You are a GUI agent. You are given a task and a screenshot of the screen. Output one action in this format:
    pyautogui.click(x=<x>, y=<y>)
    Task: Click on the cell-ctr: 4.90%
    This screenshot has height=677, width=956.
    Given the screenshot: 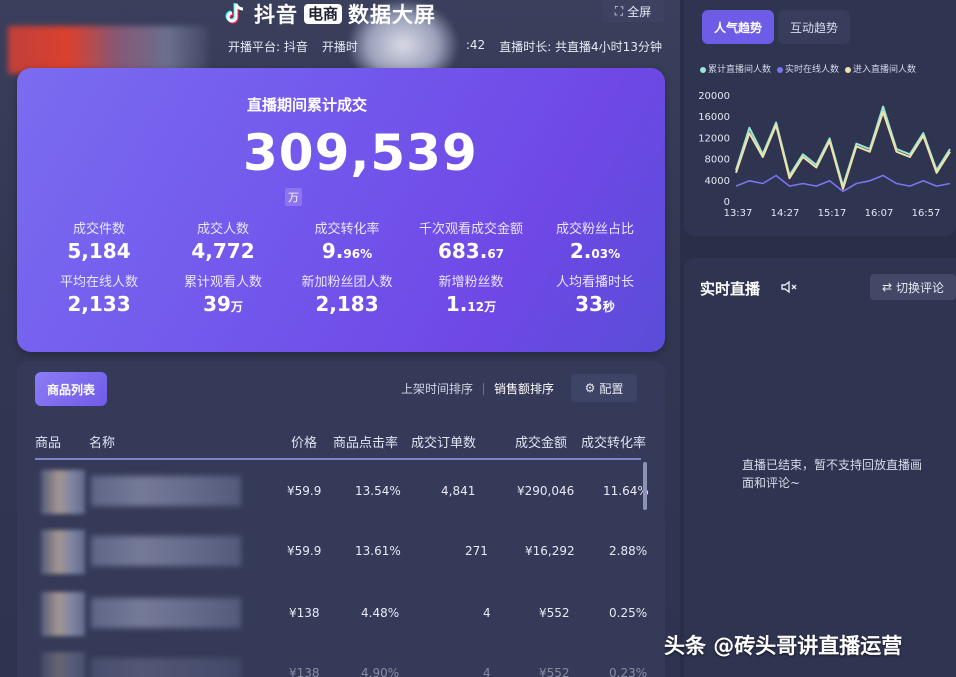 What is the action you would take?
    pyautogui.click(x=380, y=671)
    